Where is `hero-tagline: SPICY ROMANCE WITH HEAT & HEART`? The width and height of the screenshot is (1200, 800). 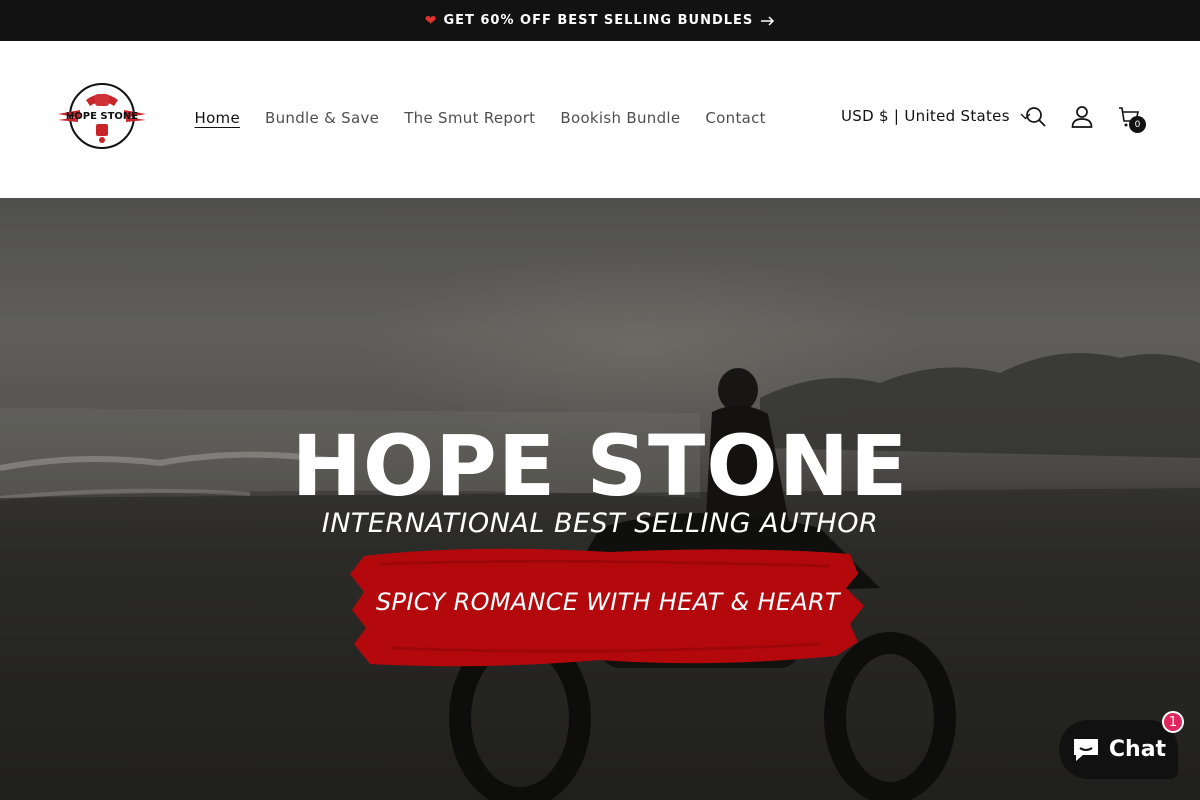
hero-tagline: SPICY ROMANCE WITH HEAT & HEART is located at coordinates (608, 602).